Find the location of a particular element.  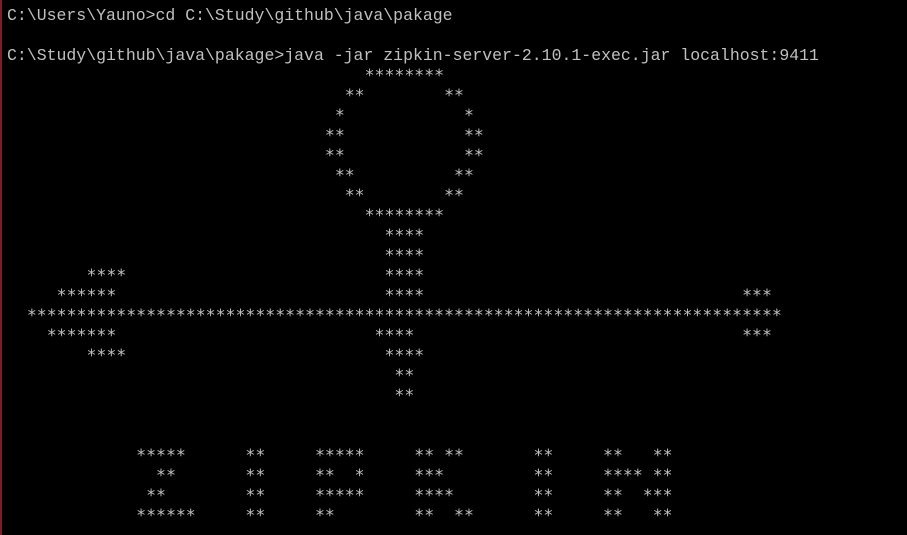

banner-line: ** ** ***** **** ** ** *** is located at coordinates (340, 495).